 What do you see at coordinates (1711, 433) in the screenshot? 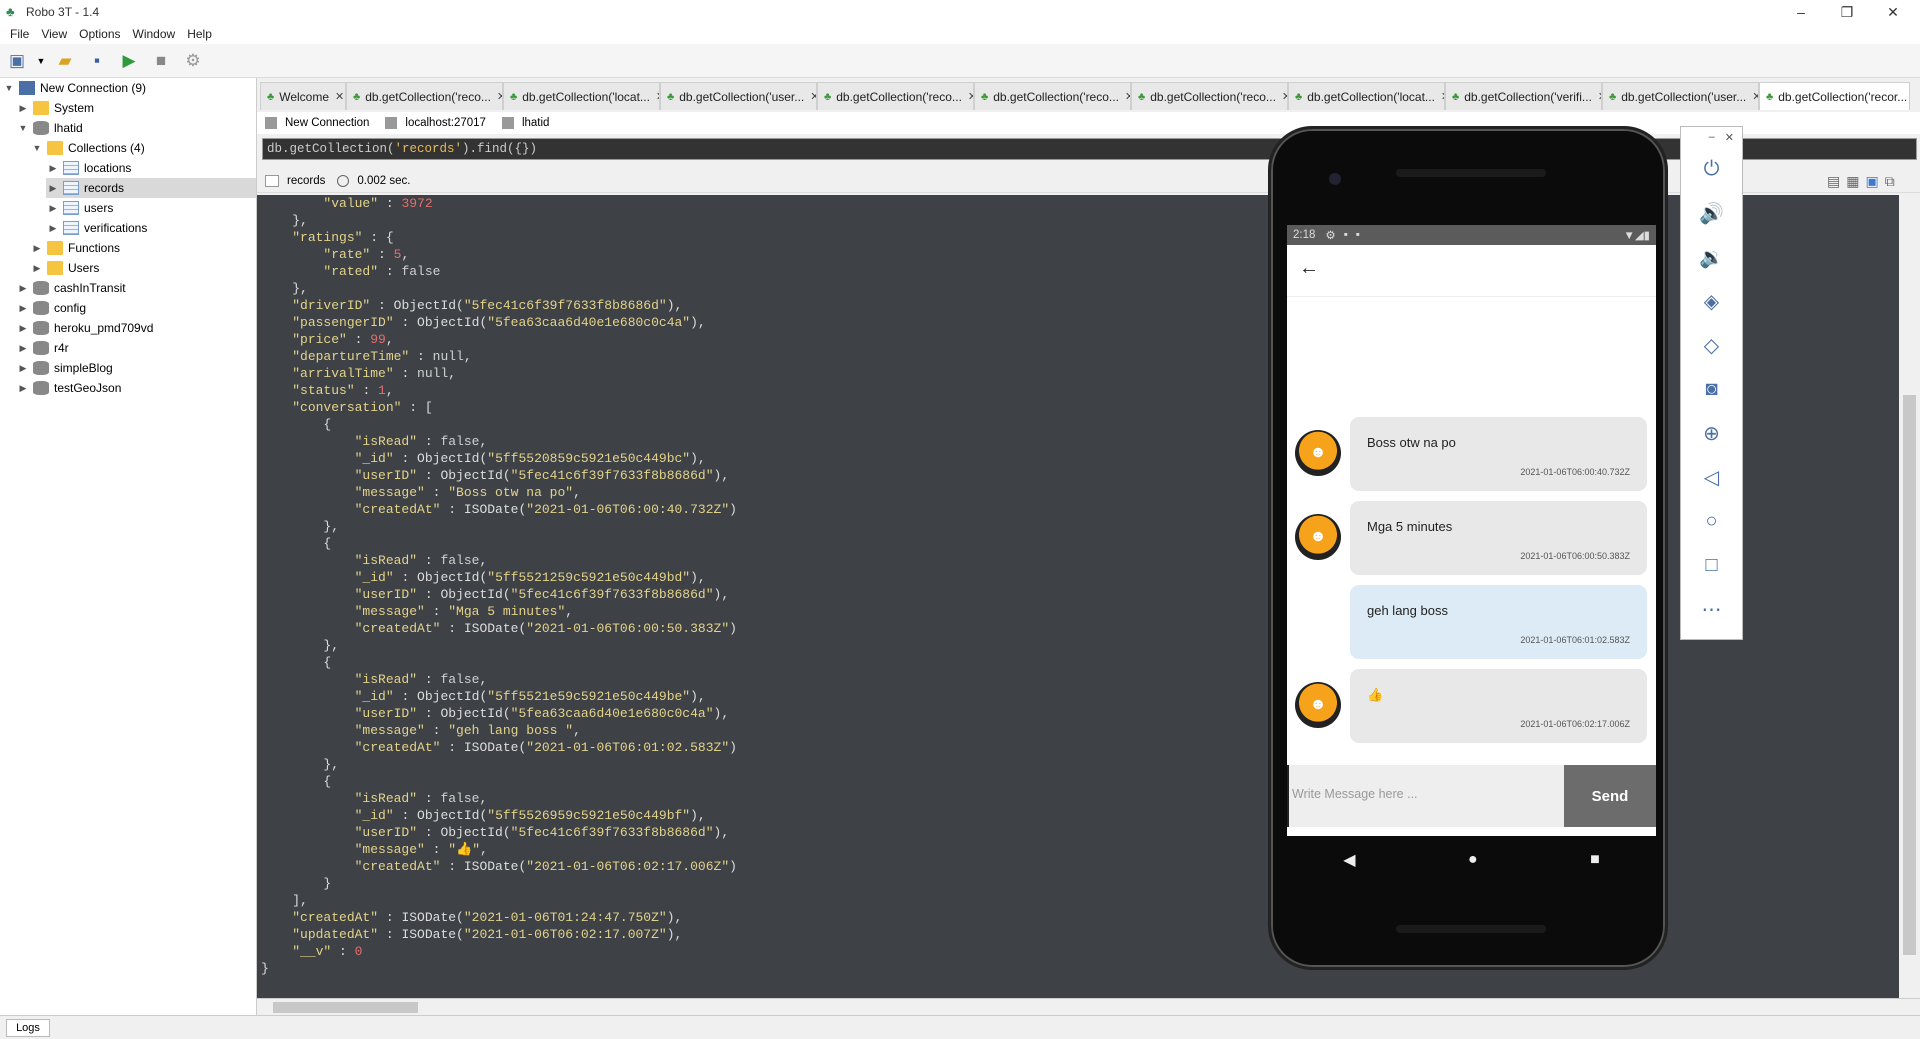
I see `zoom-icon: ⊕` at bounding box center [1711, 433].